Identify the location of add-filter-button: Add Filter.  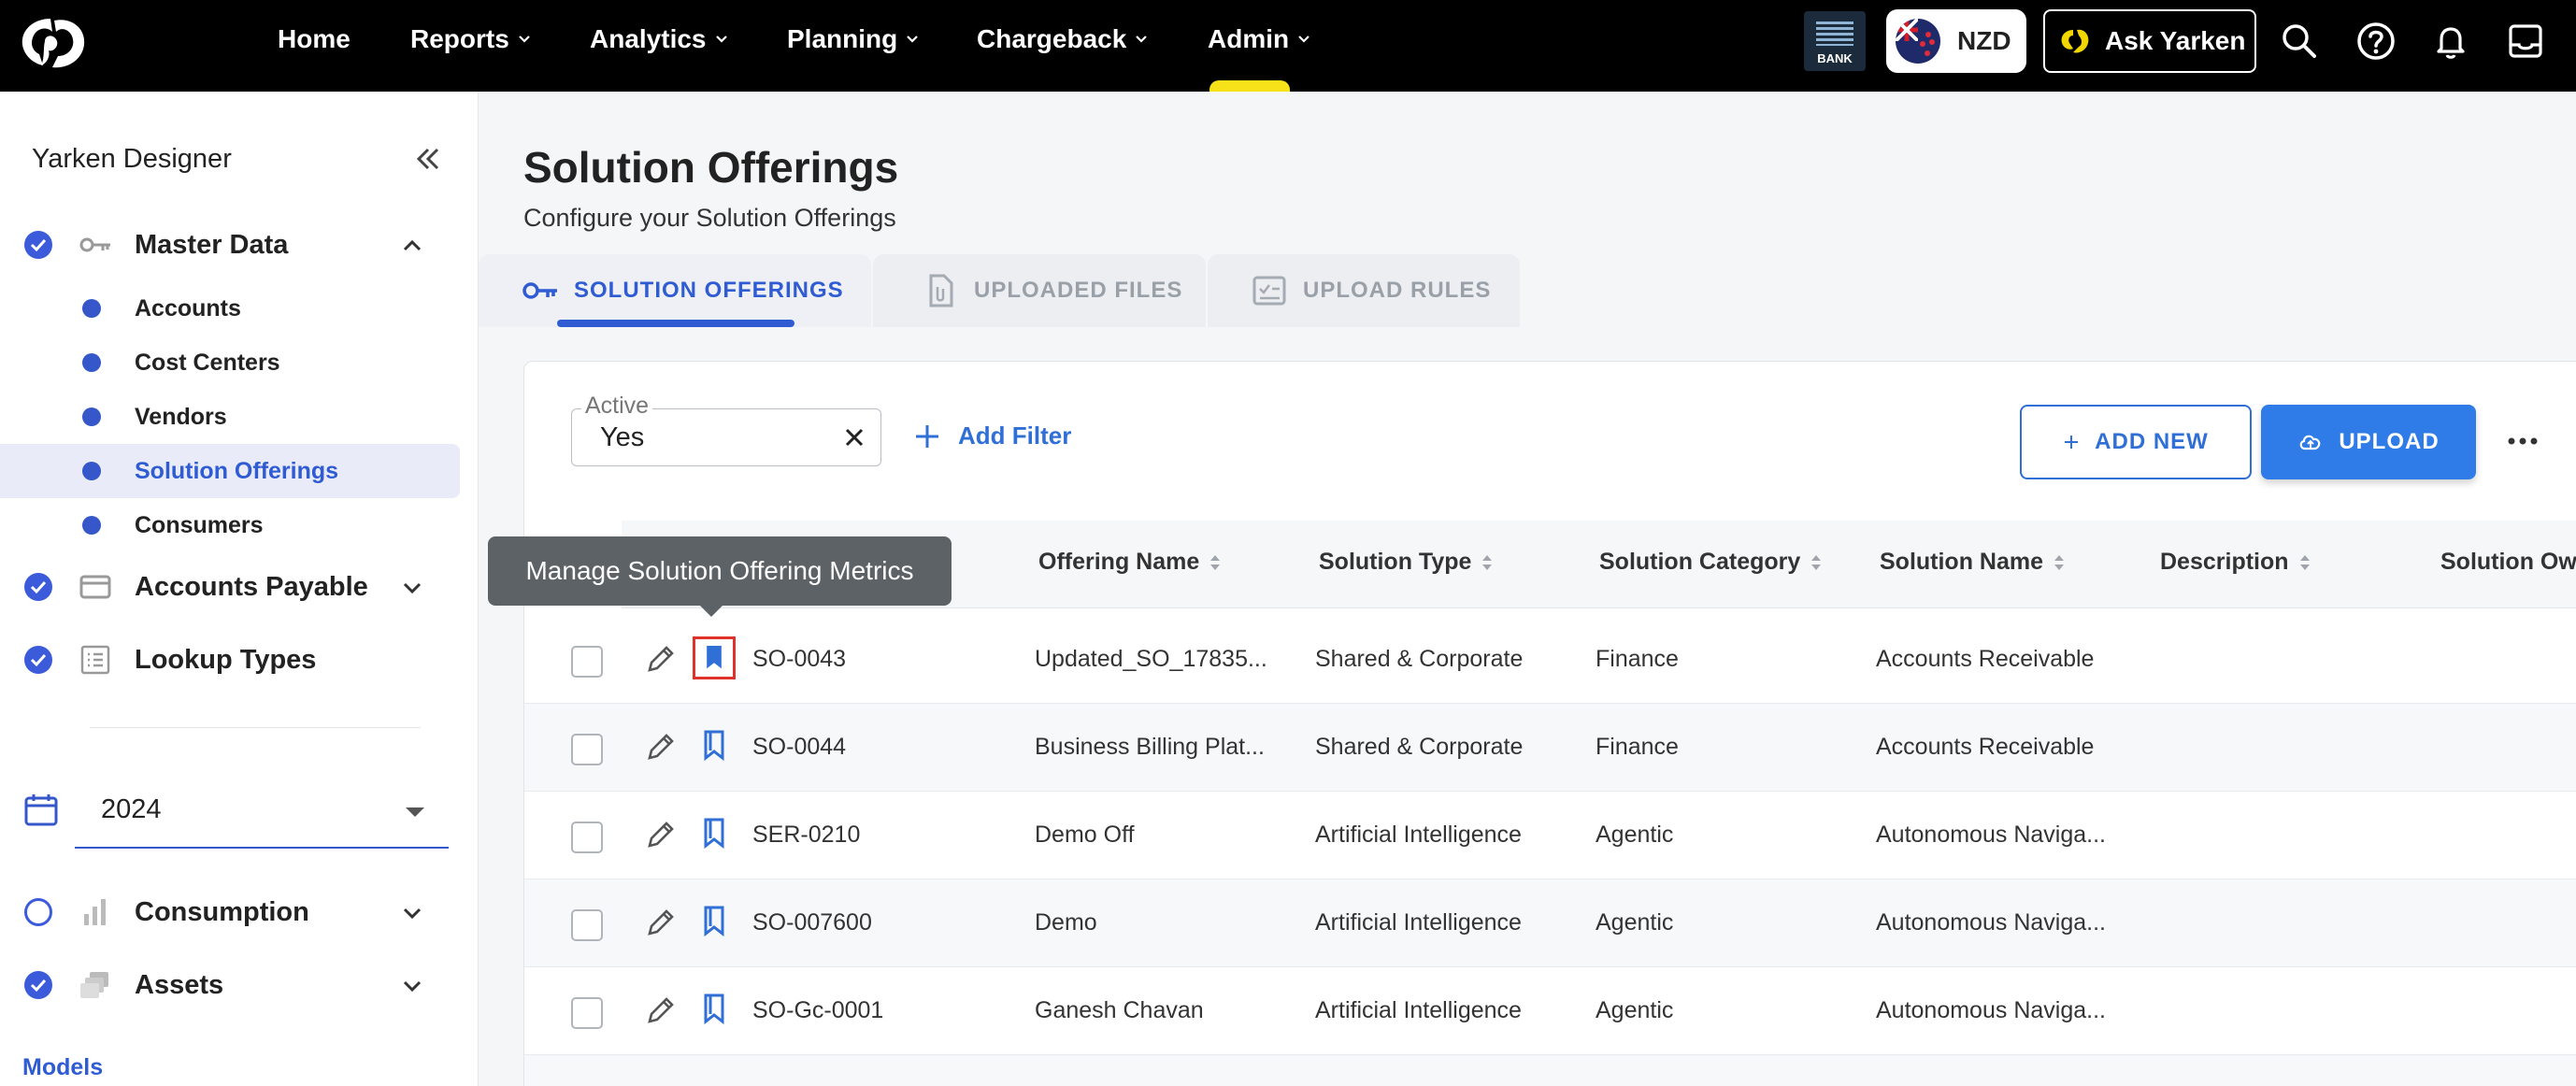
(992, 436).